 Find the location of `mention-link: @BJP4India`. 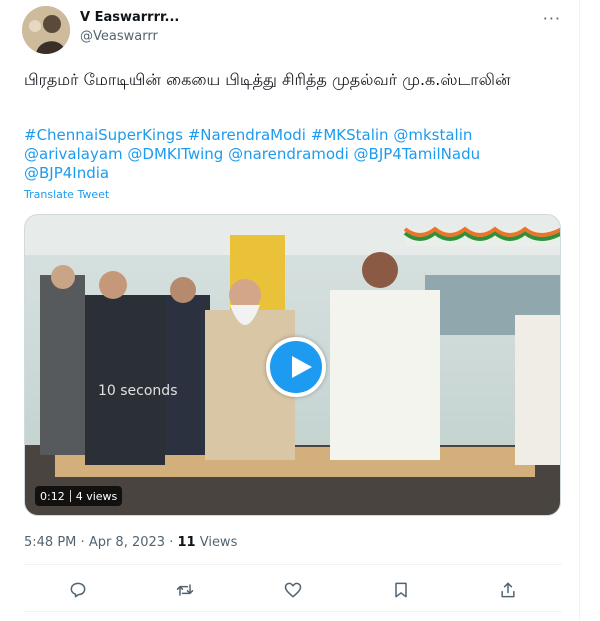

mention-link: @BJP4India is located at coordinates (66, 173).